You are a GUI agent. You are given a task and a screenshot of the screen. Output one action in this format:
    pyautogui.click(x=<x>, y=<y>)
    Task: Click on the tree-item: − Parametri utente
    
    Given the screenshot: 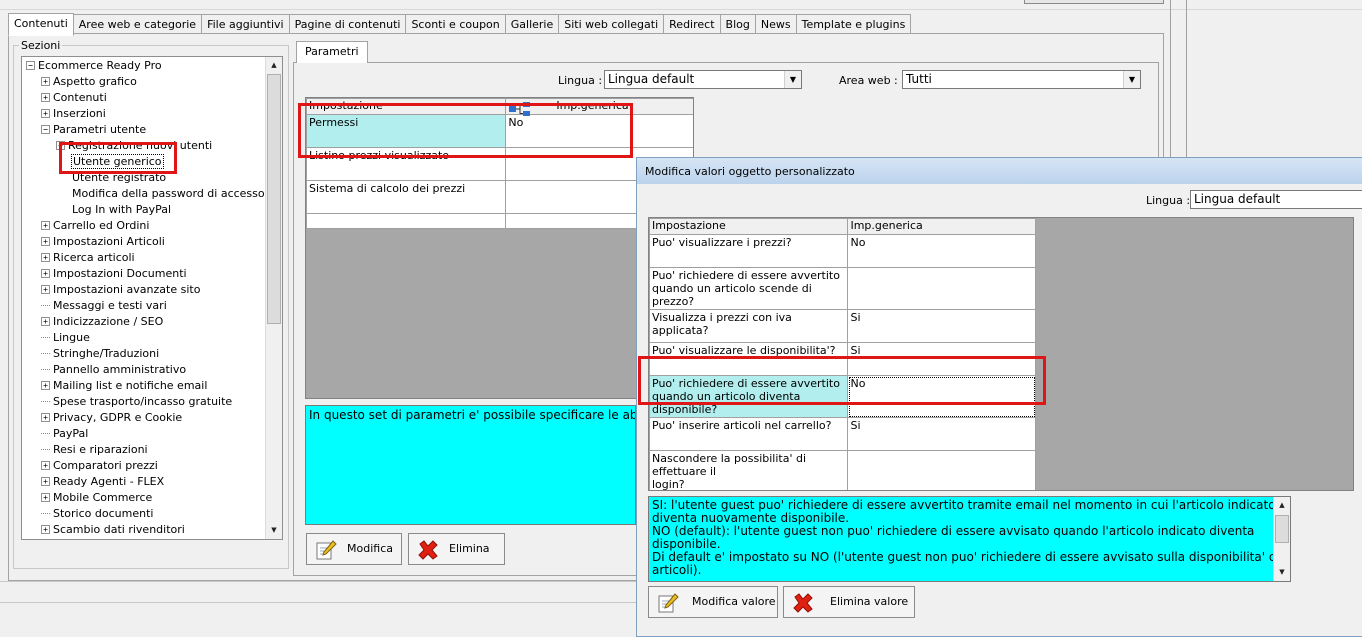 What is the action you would take?
    pyautogui.click(x=93, y=130)
    